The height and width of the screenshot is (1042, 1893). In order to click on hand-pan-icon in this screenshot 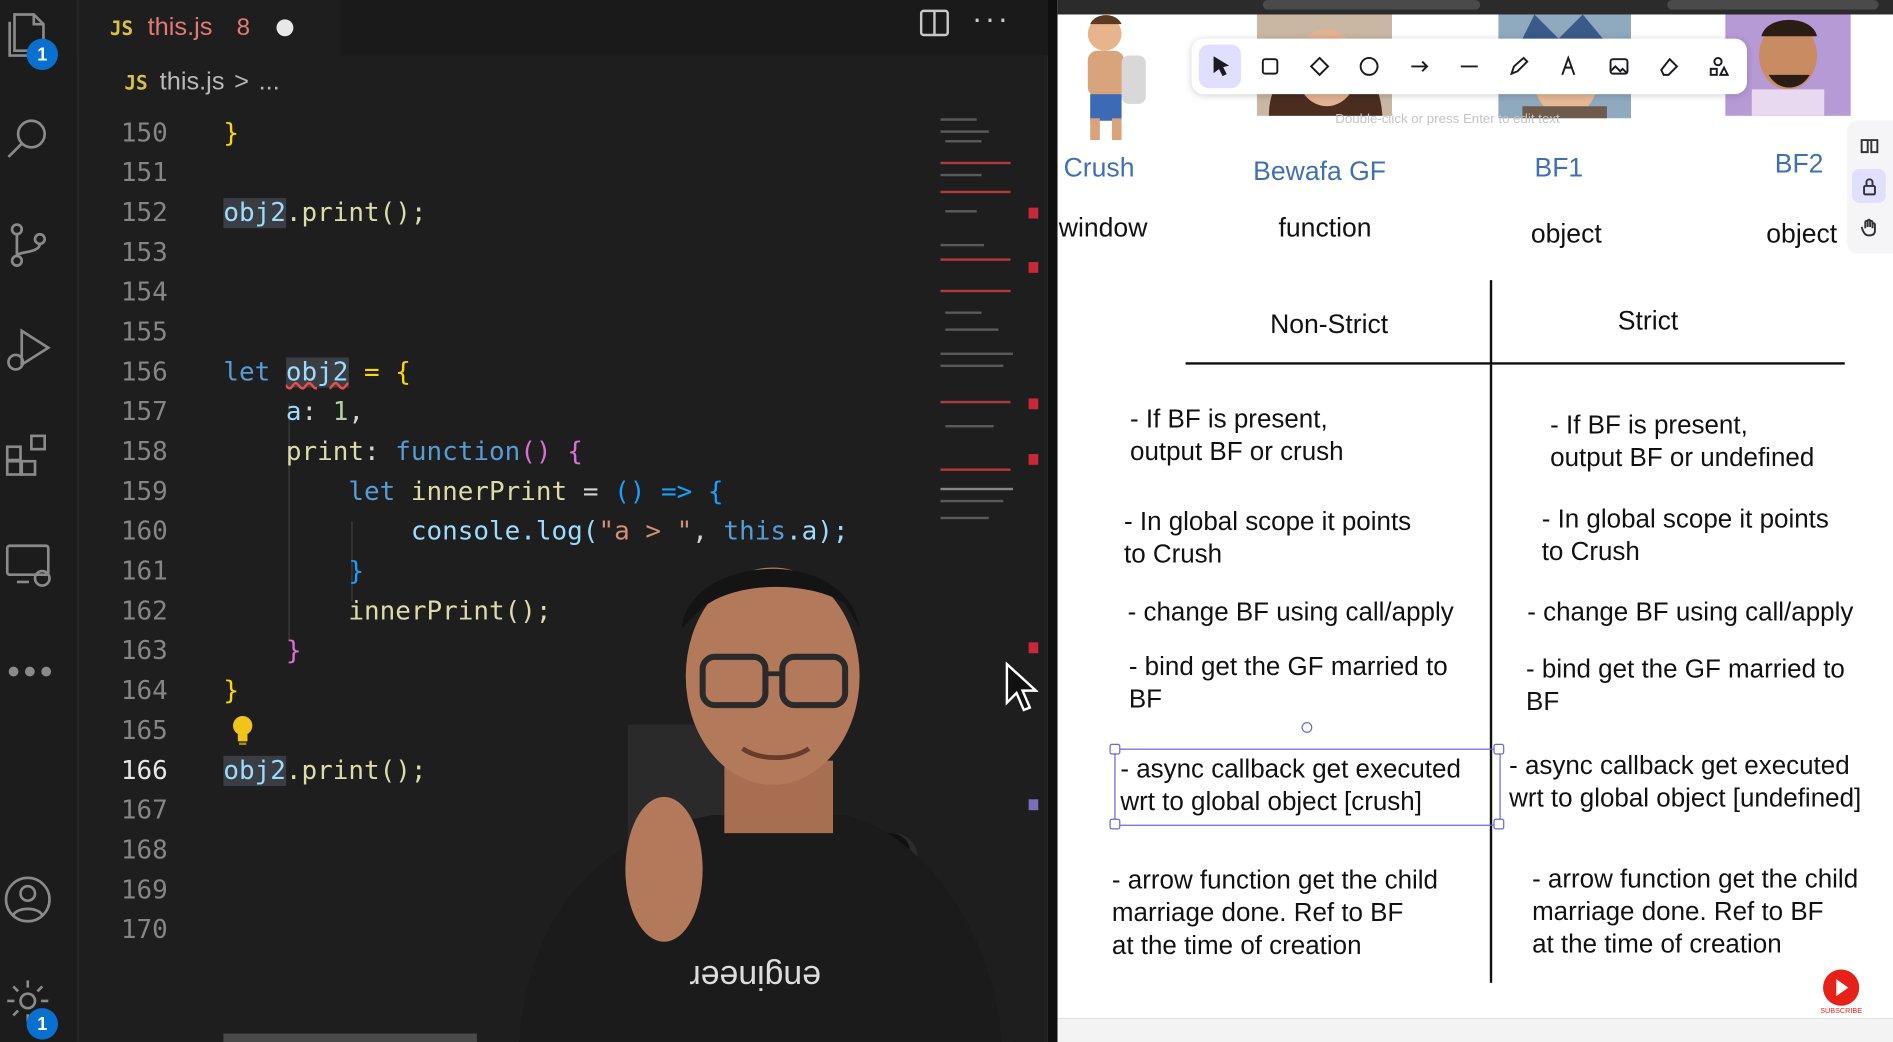, I will do `click(1869, 227)`.